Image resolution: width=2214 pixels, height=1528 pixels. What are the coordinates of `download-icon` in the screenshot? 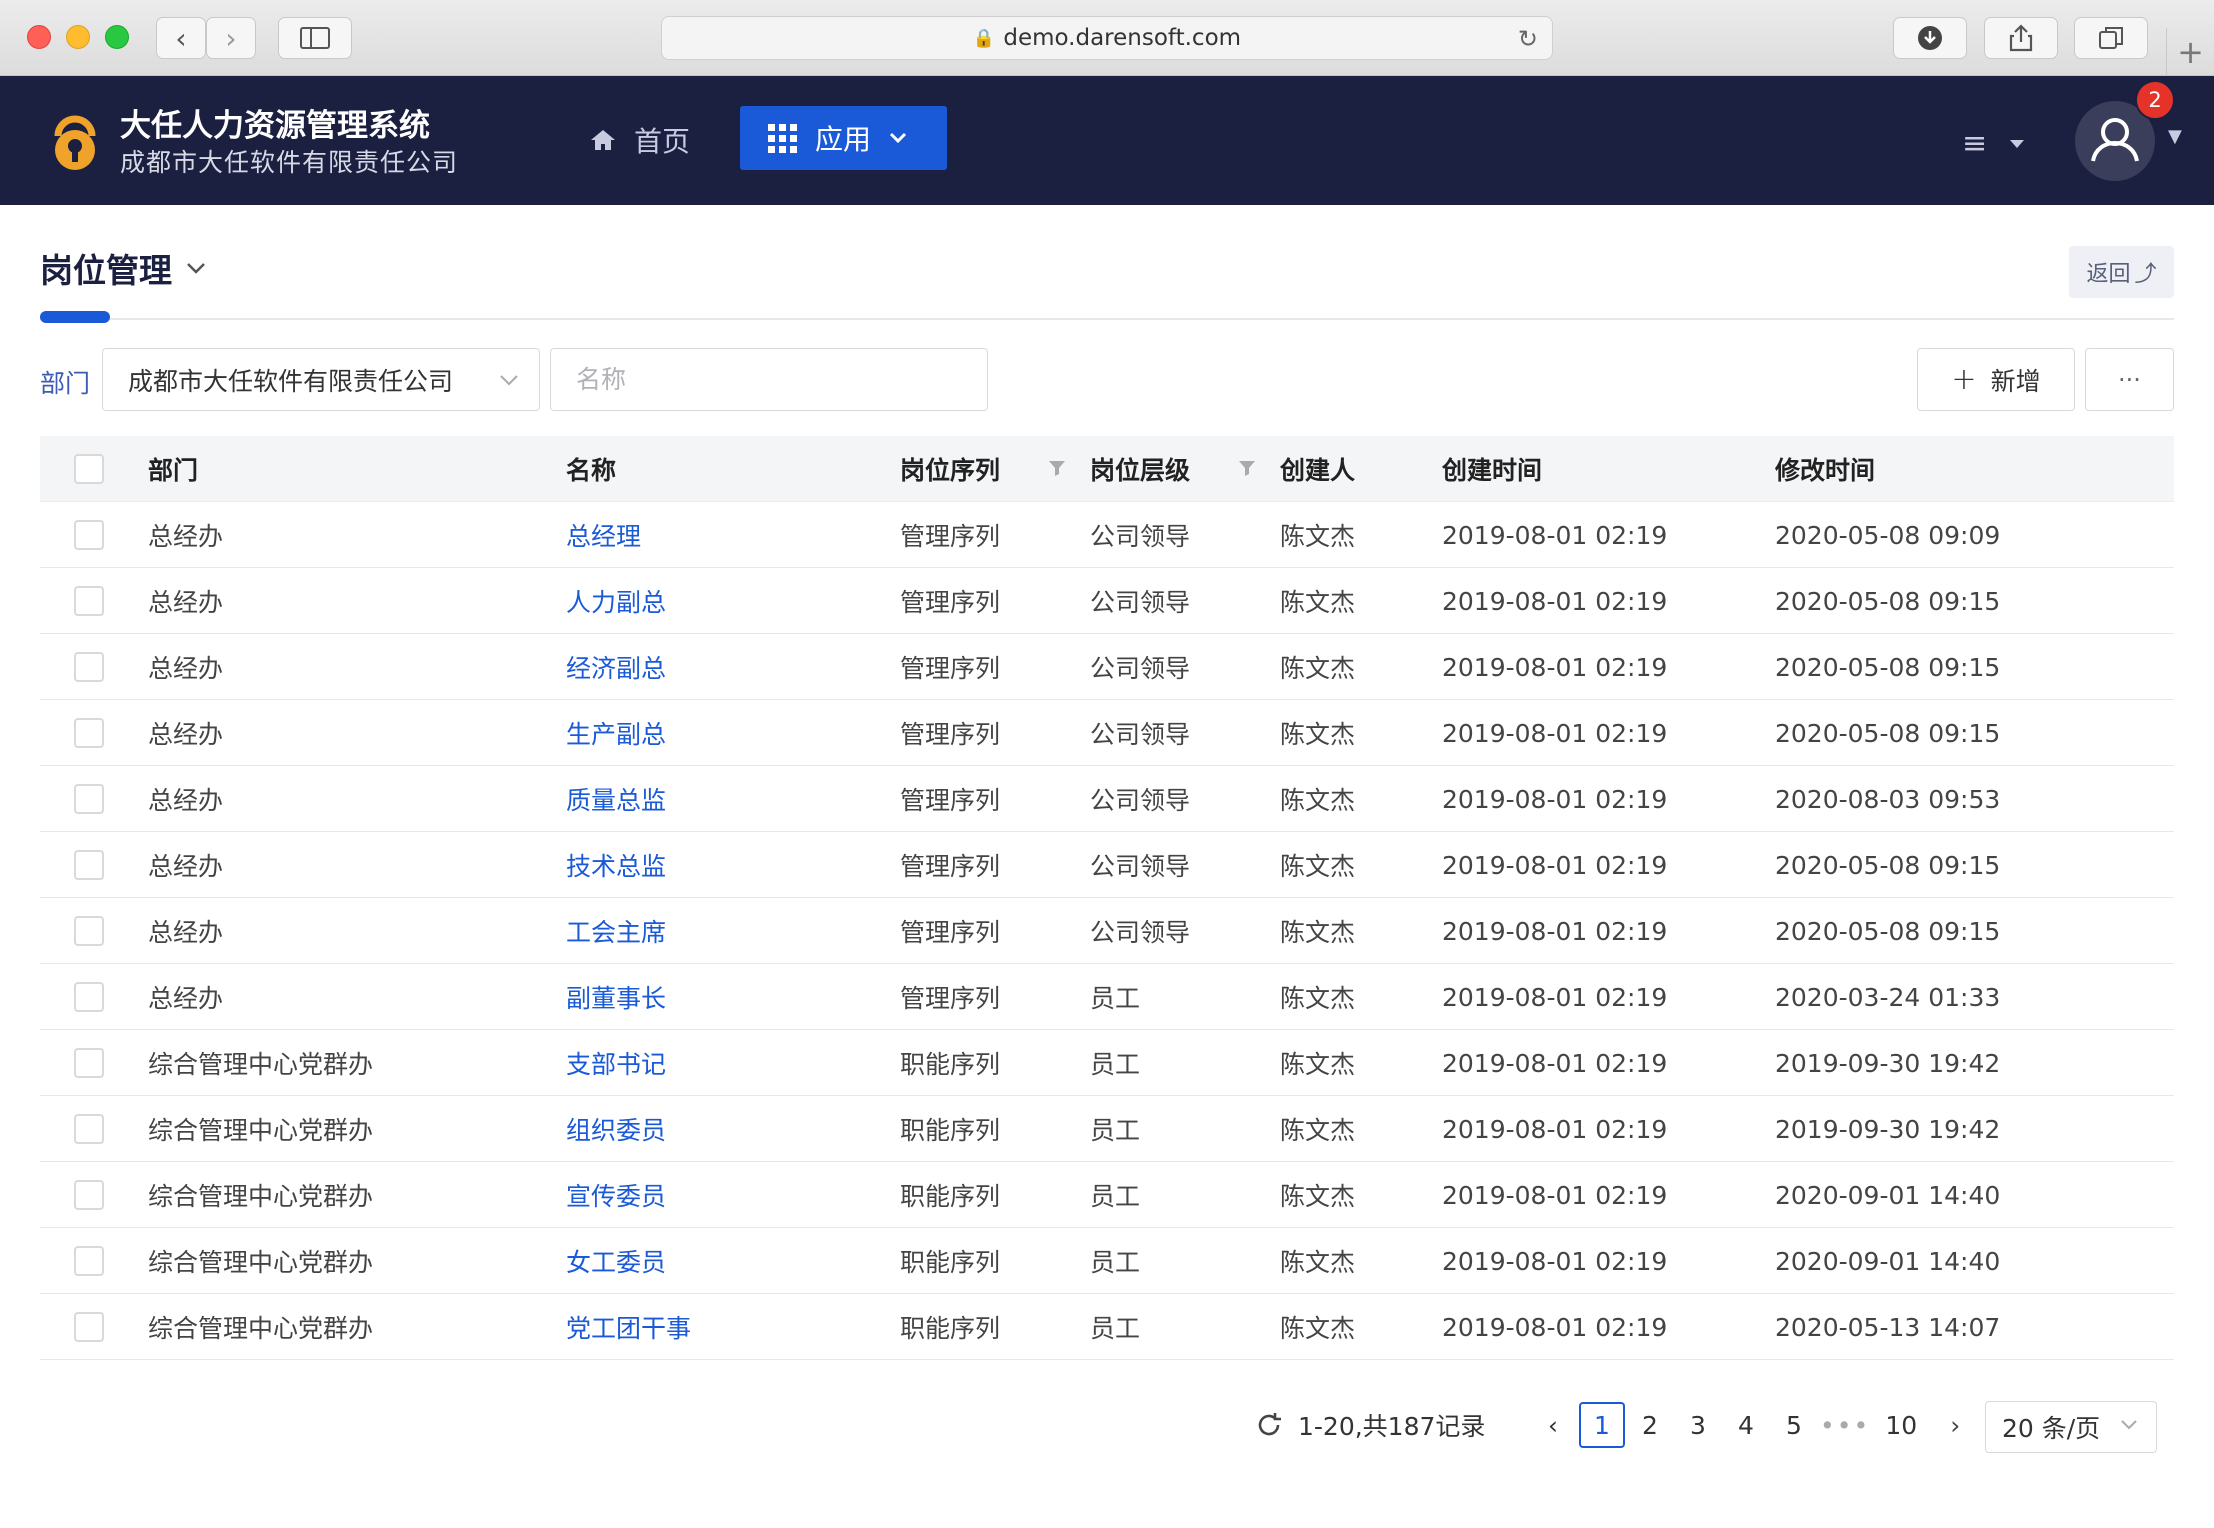 It's located at (1930, 38).